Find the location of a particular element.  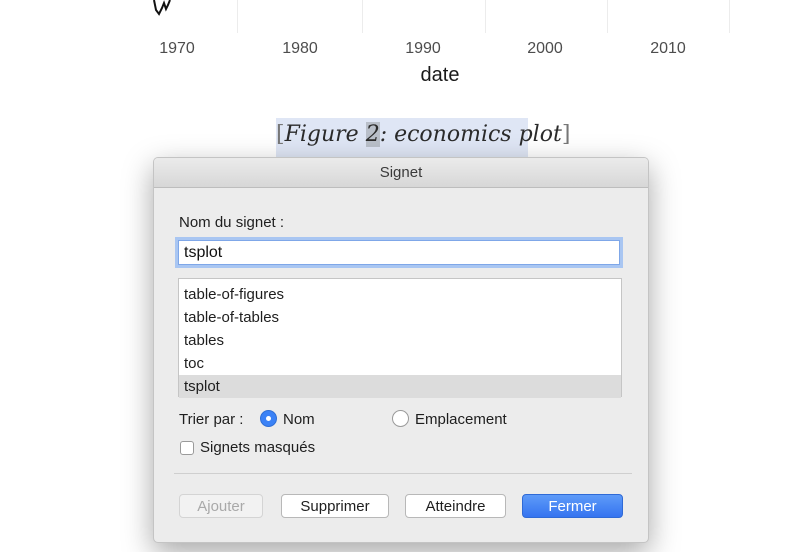

x-tick-label: 1990 is located at coordinates (423, 48).